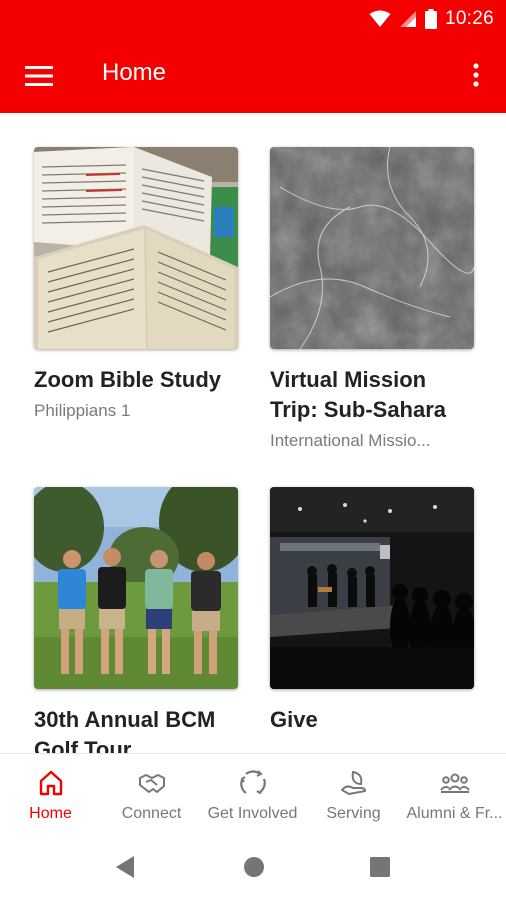 This screenshot has width=506, height=900. I want to click on nav-label: Home, so click(50, 813).